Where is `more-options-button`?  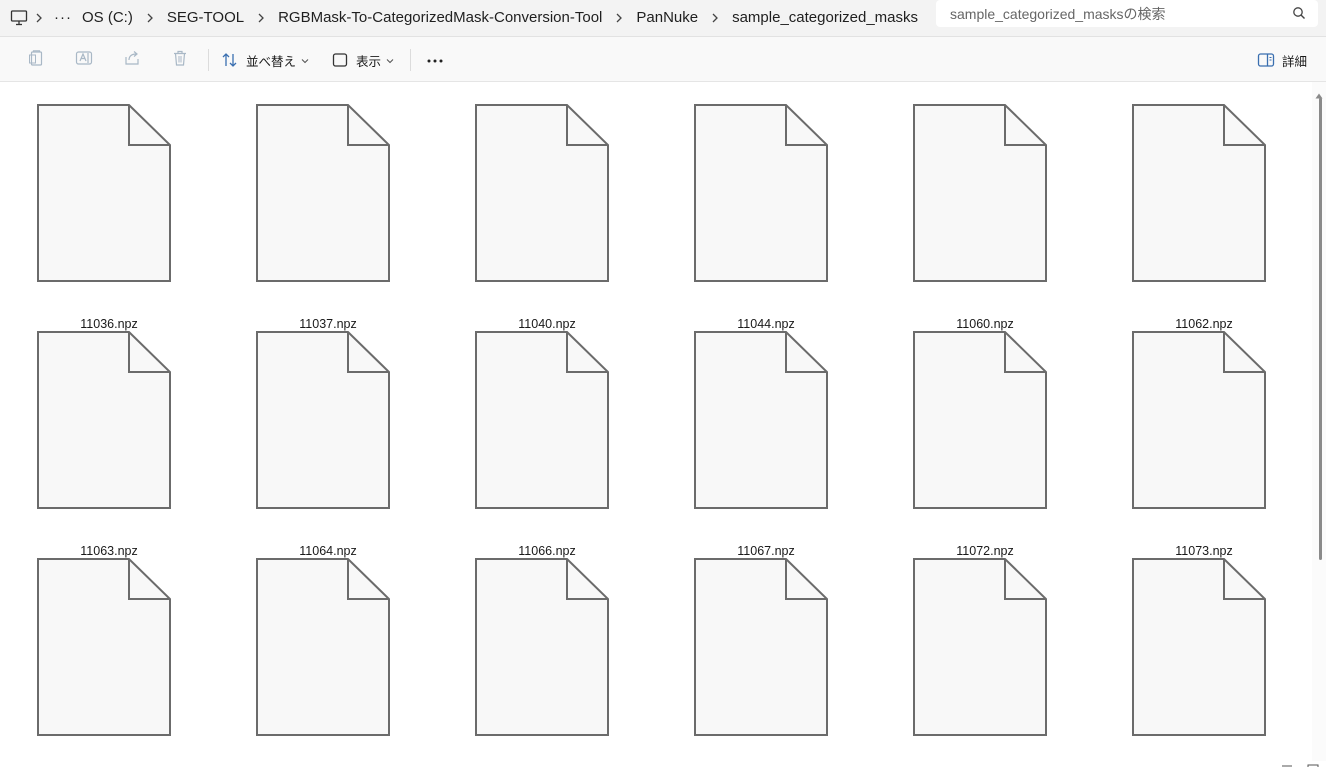 more-options-button is located at coordinates (435, 60).